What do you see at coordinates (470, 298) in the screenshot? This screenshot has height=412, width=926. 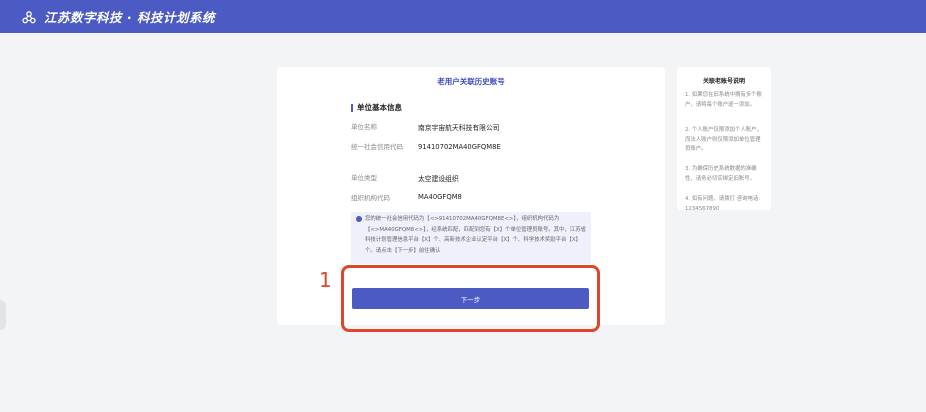 I see `annotation-highlight-box` at bounding box center [470, 298].